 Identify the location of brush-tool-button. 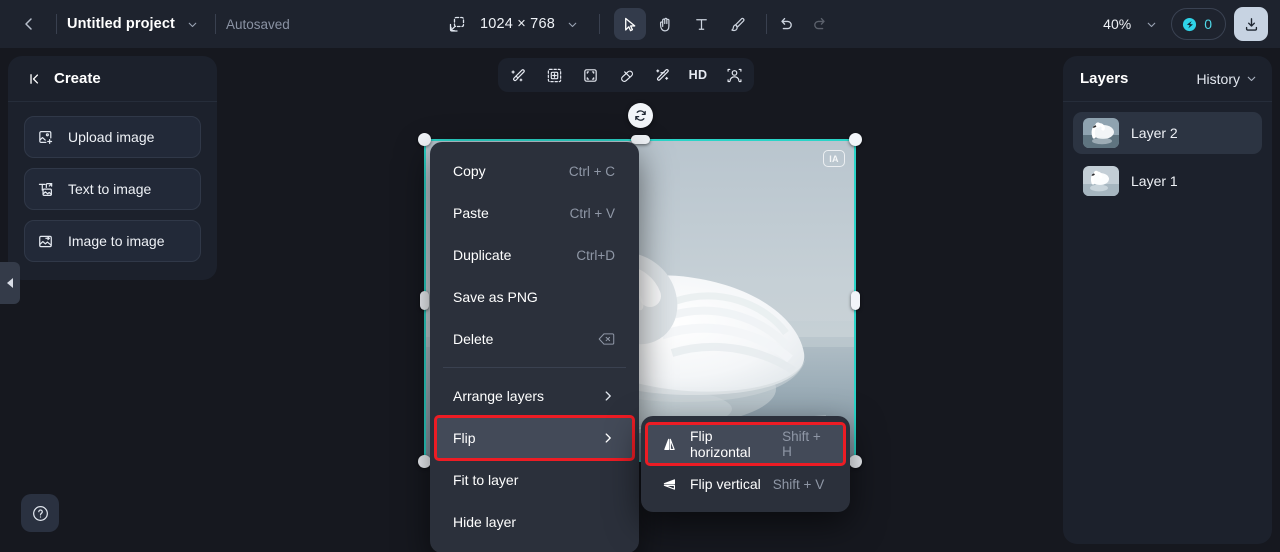
(738, 24).